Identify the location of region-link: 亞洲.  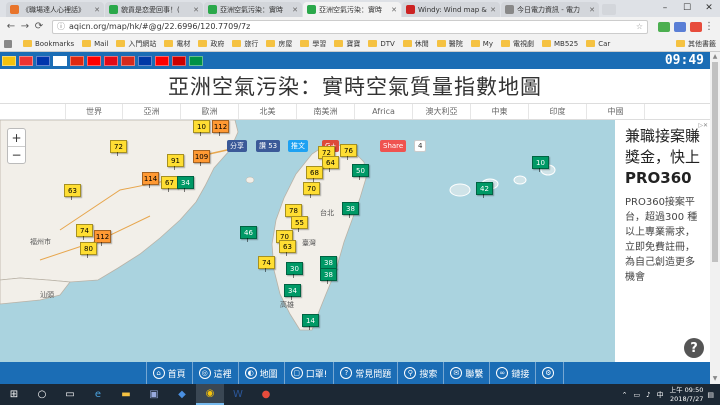
(152, 111).